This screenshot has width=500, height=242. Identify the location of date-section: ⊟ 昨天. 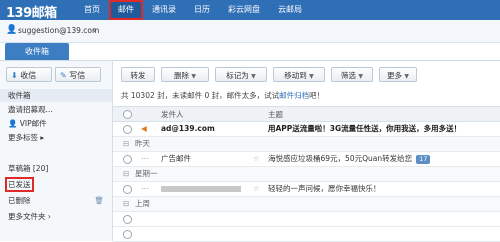
(306, 144).